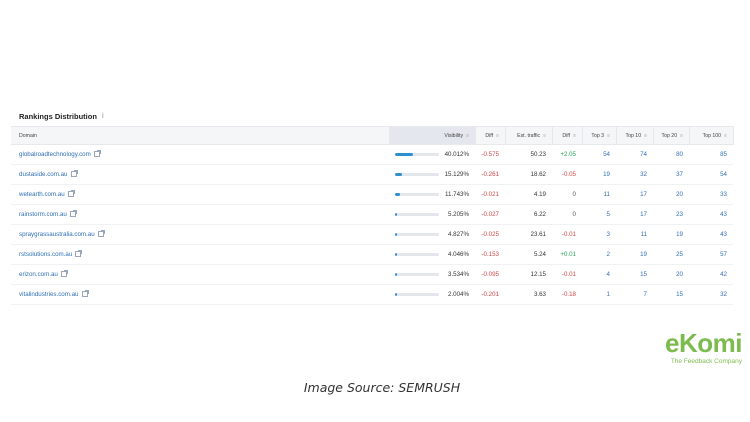 This screenshot has width=750, height=422. I want to click on domain-link: rstsolutions.com.au, so click(200, 255).